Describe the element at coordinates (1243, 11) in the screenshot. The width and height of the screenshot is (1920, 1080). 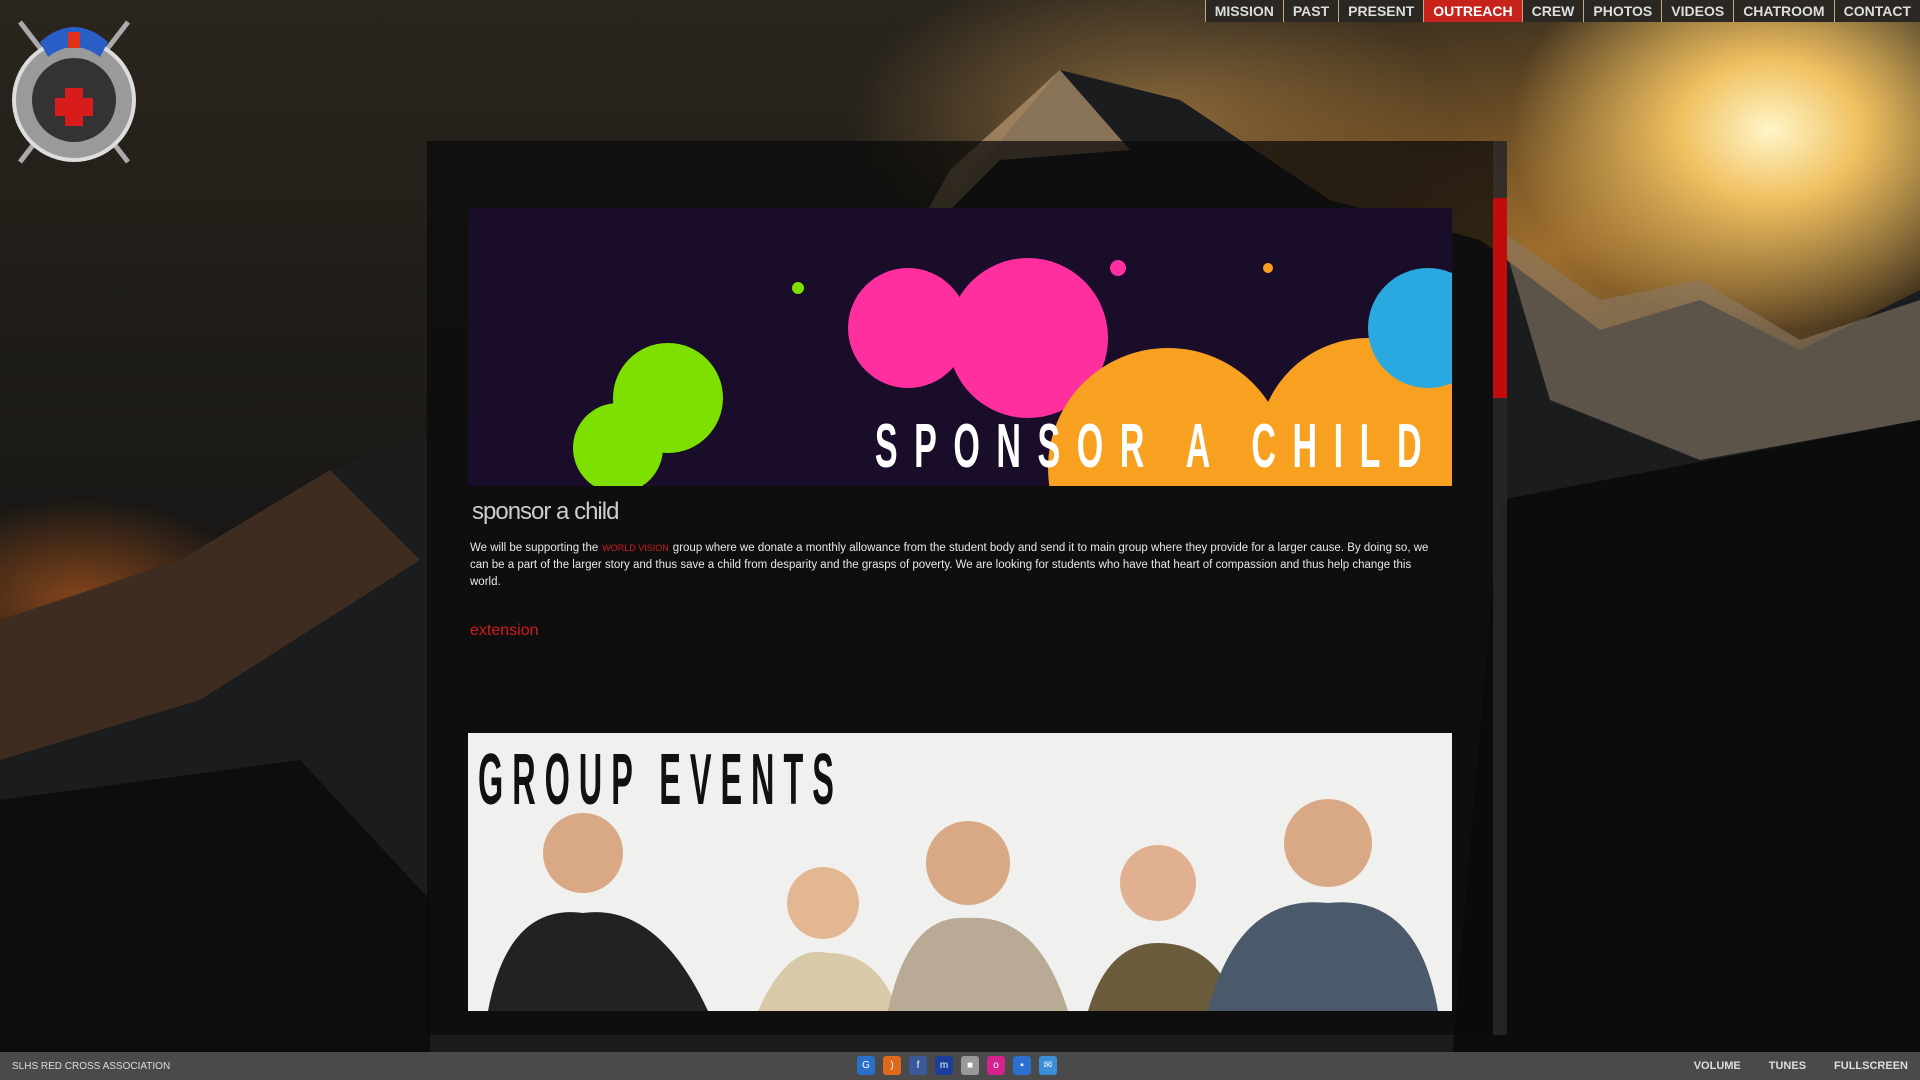
I see `nav-mission: MISSION` at that location.